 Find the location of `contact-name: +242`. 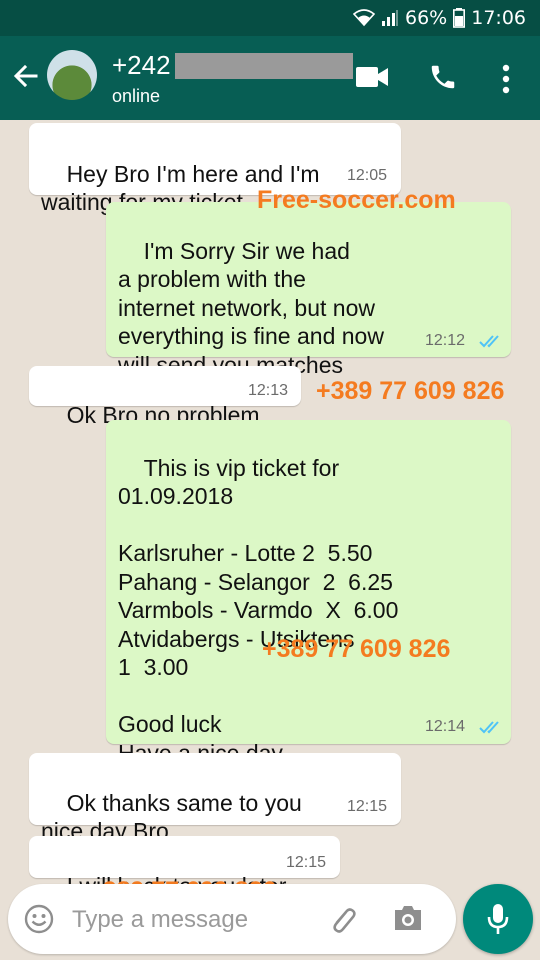

contact-name: +242 is located at coordinates (141, 65).